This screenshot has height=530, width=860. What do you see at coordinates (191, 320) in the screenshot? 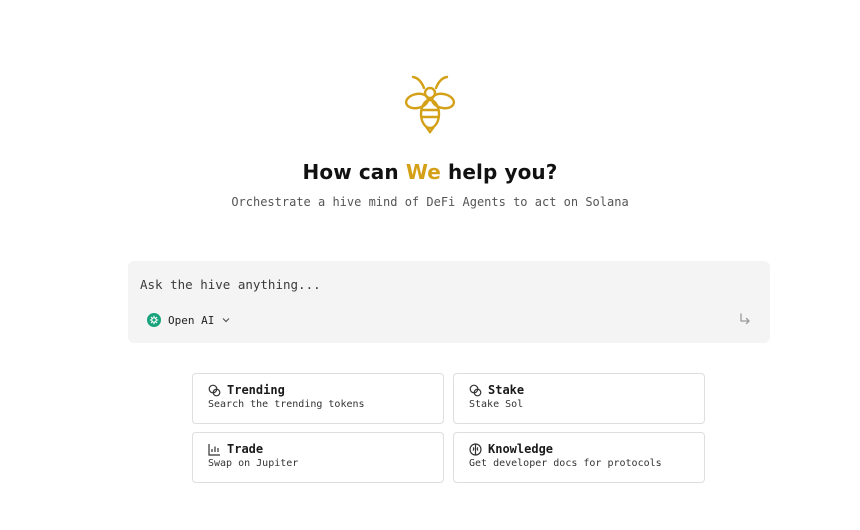
I see `model-label: Open AI` at bounding box center [191, 320].